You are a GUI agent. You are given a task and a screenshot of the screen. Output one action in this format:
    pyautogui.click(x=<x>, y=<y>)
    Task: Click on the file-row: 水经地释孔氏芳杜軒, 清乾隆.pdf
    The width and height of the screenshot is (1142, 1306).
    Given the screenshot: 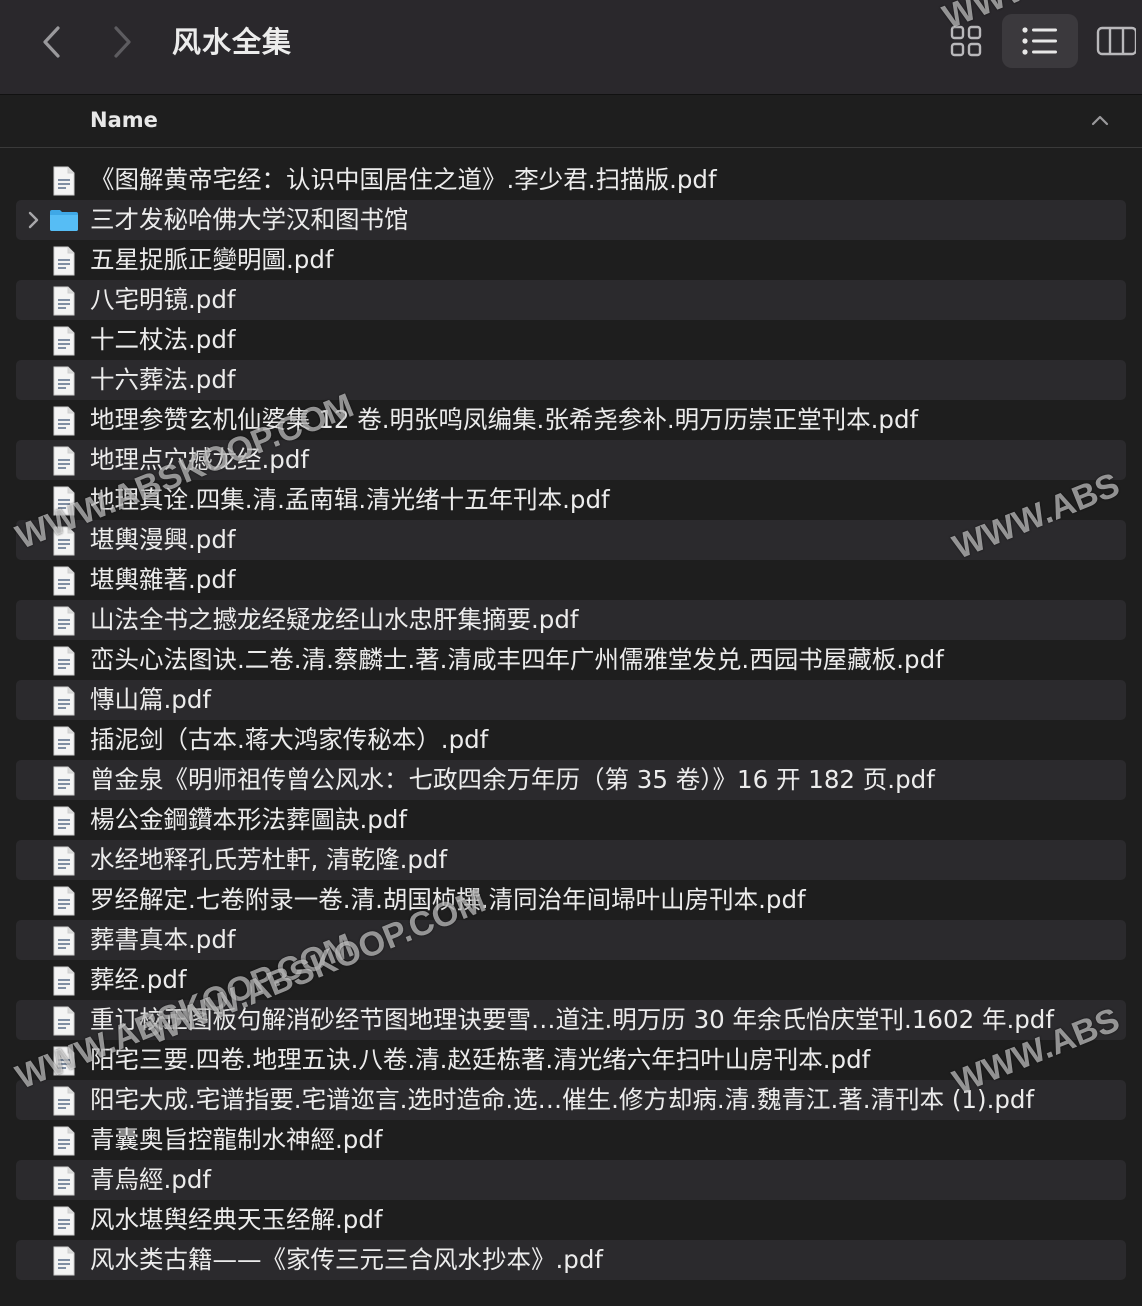 What is the action you would take?
    pyautogui.click(x=571, y=860)
    